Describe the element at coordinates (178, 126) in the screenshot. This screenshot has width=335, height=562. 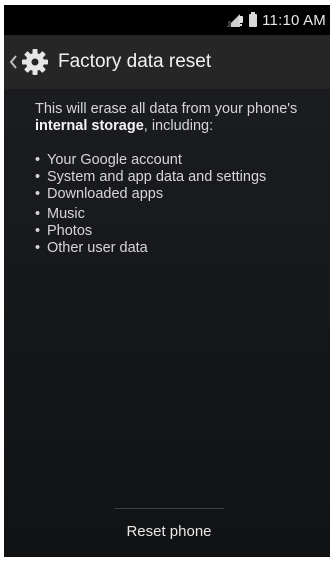
I see `intro-suffix: , including:` at that location.